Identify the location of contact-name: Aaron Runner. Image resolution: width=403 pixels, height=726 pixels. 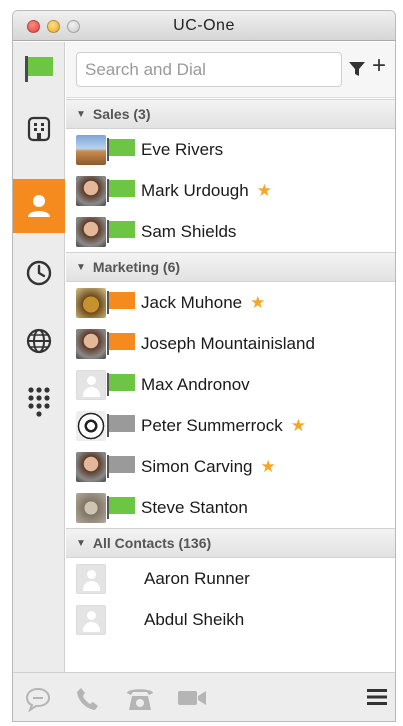
(197, 578).